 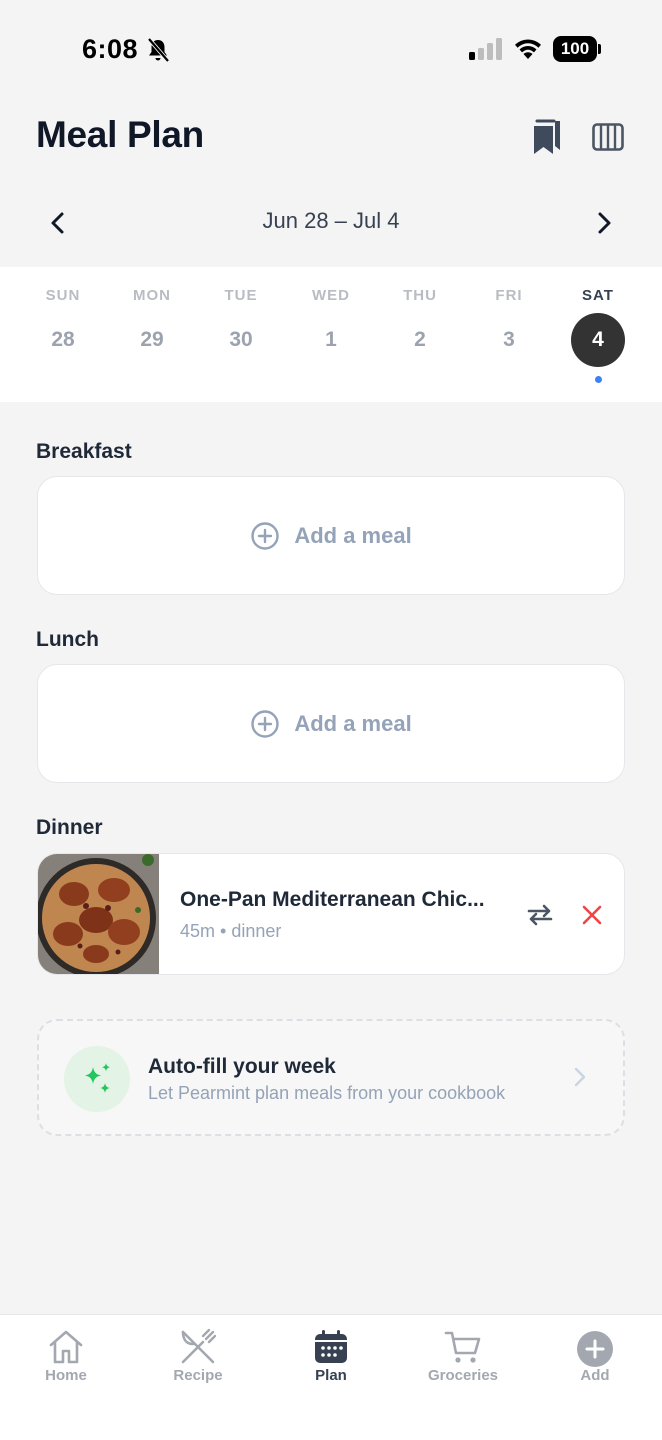 I want to click on tab-groceries: Groceries, so click(x=463, y=1360).